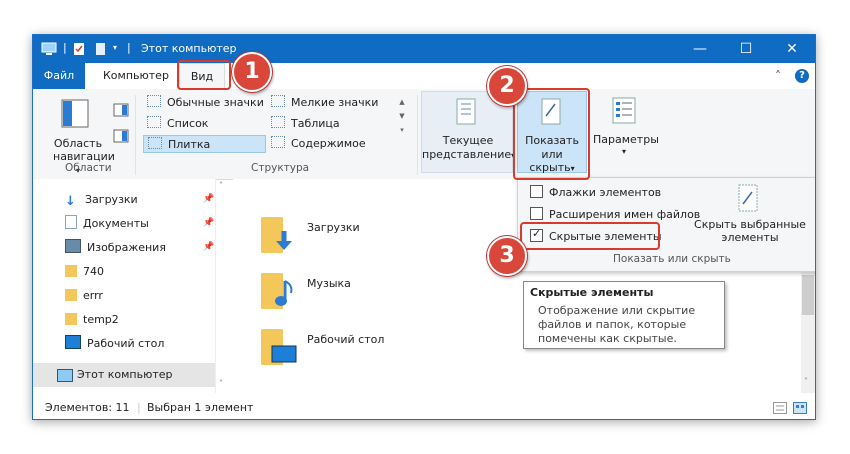 This screenshot has height=454, width=850. I want to click on layout-list-label: Список, so click(188, 123).